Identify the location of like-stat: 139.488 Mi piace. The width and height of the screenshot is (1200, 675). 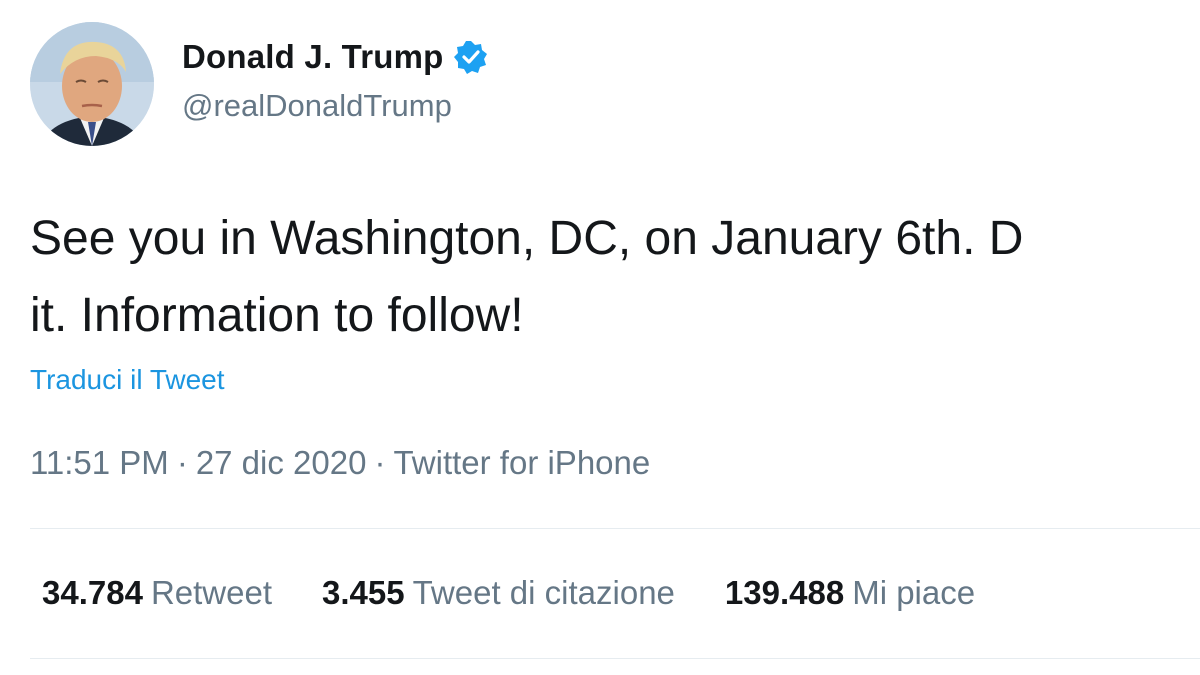
(850, 593).